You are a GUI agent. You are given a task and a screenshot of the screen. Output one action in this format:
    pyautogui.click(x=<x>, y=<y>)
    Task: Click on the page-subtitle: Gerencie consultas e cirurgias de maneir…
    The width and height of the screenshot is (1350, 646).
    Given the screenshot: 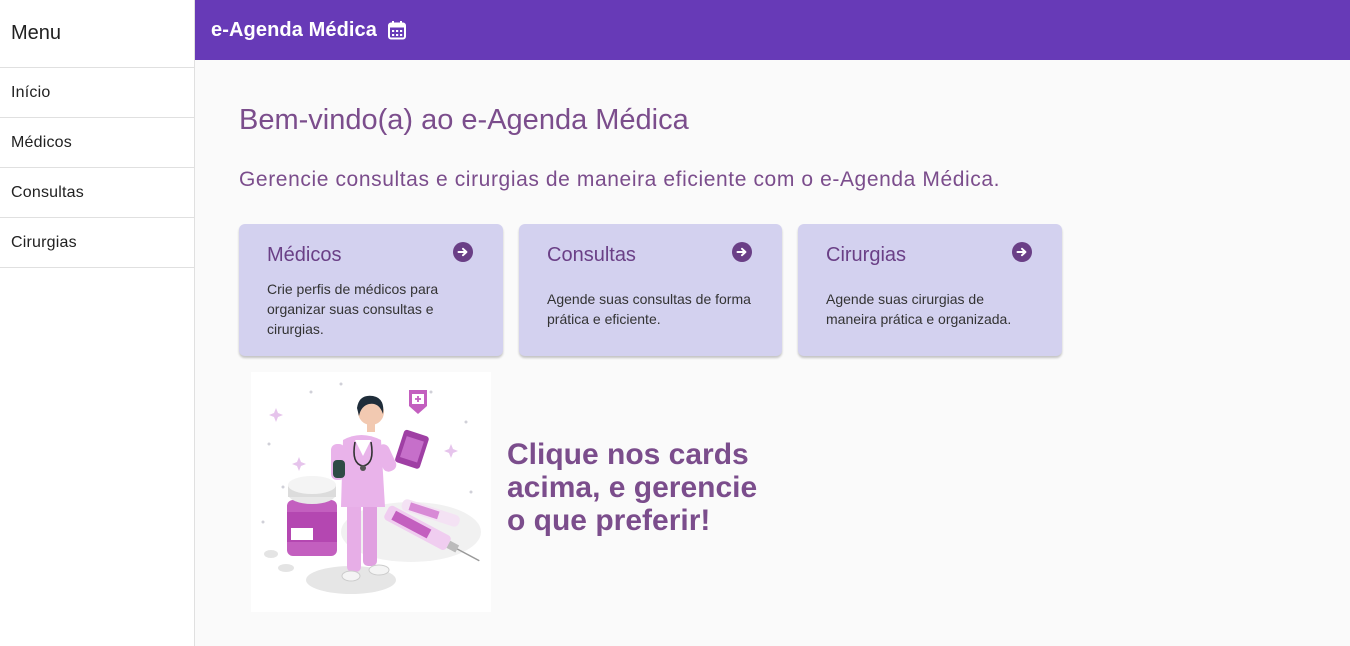 What is the action you would take?
    pyautogui.click(x=620, y=179)
    